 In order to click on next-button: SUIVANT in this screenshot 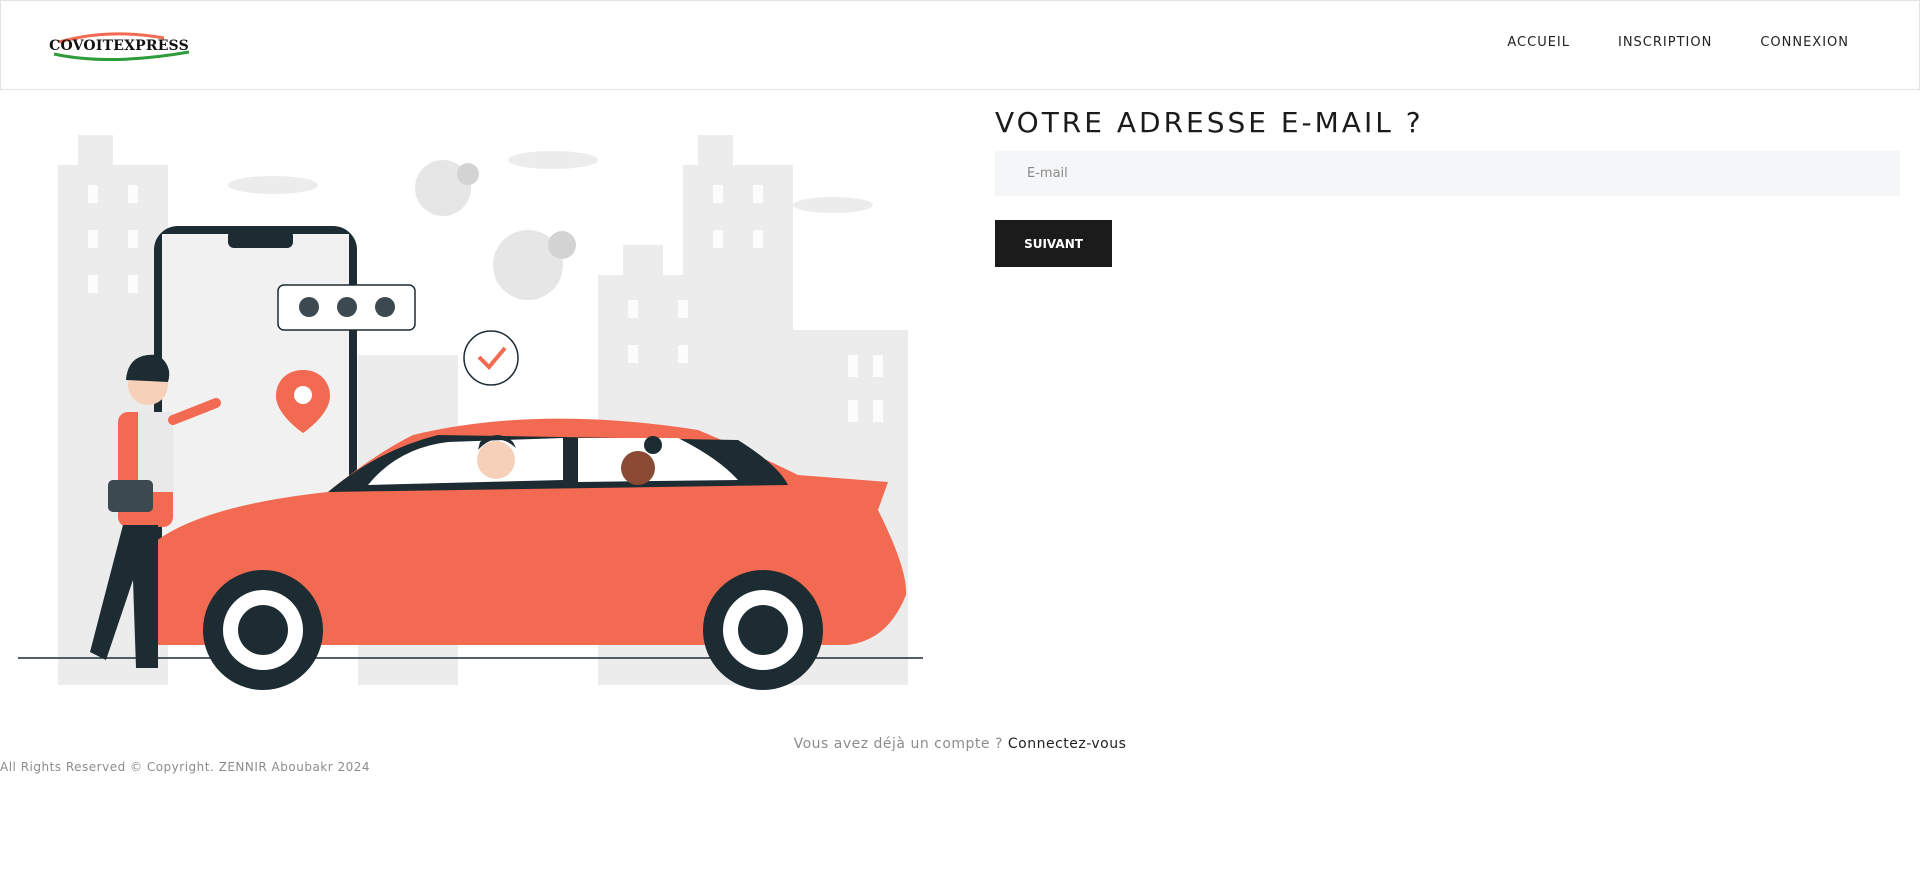, I will do `click(1053, 243)`.